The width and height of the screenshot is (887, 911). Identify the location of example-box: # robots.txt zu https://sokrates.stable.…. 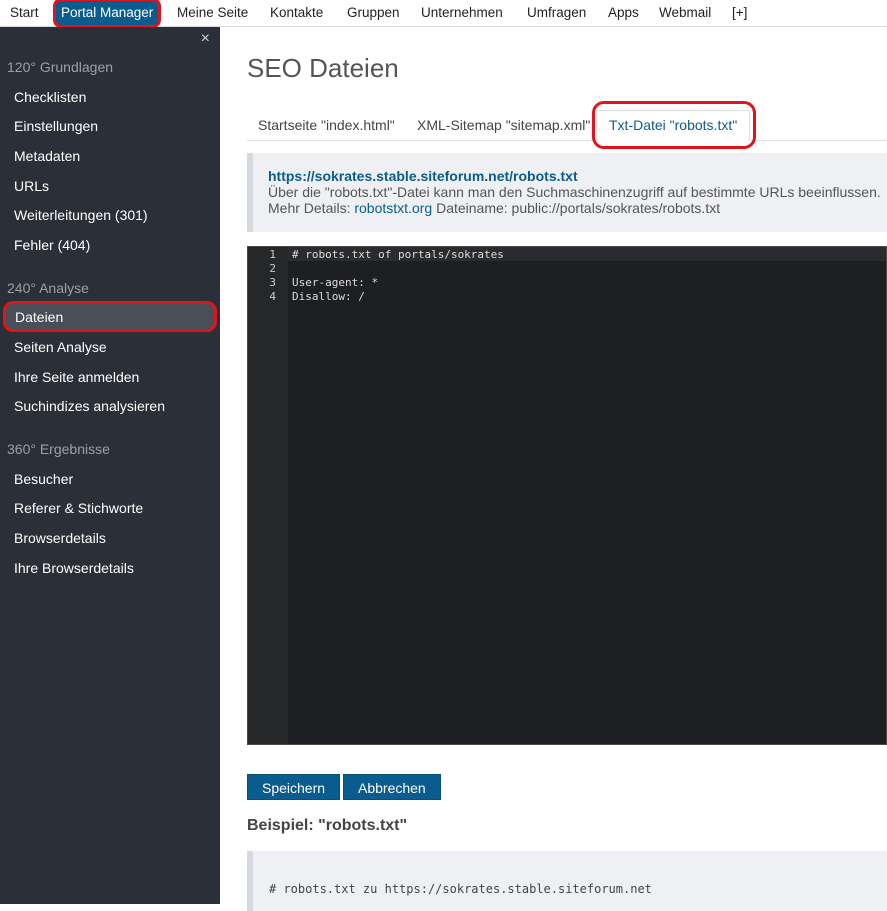
(567, 881).